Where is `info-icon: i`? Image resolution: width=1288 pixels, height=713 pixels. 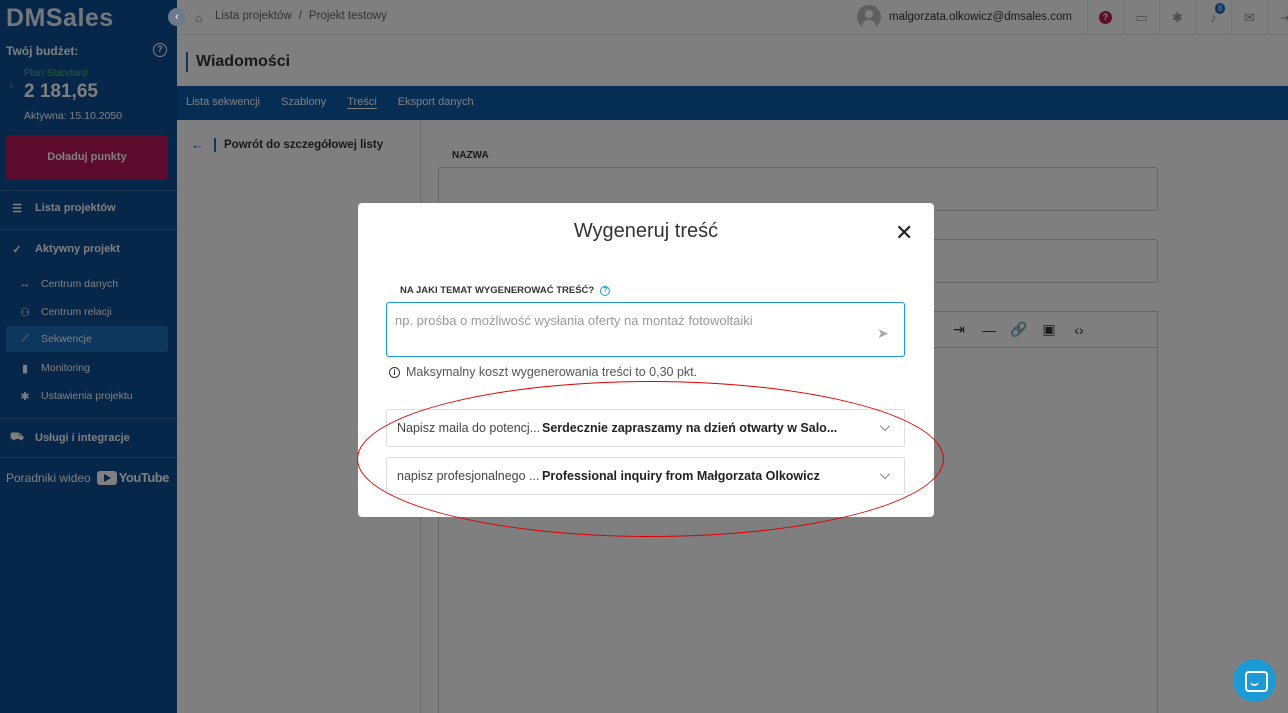 info-icon: i is located at coordinates (394, 372).